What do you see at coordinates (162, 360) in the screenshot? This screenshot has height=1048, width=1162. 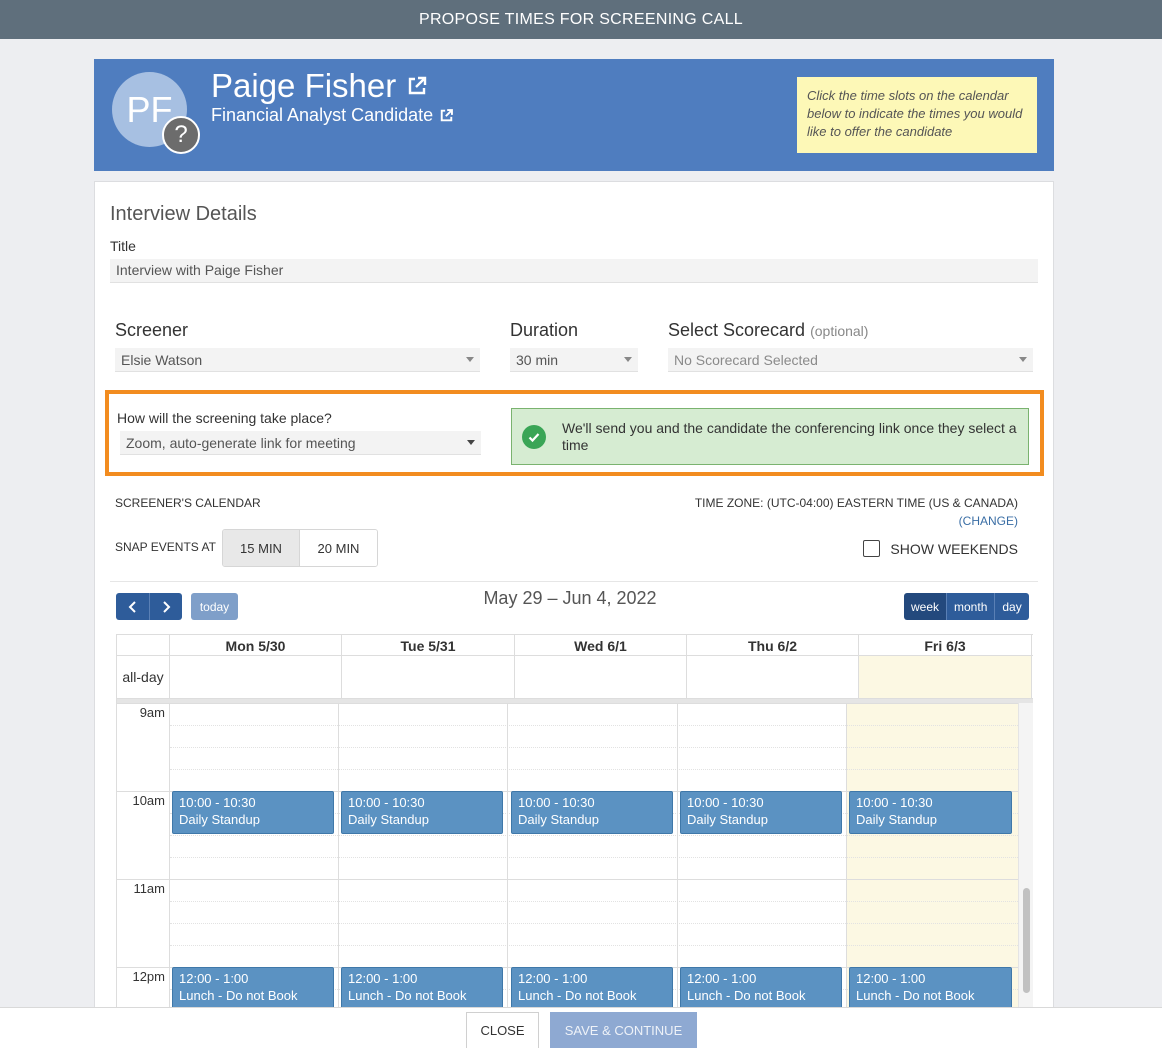 I see `screener-value: Elsie Watson` at bounding box center [162, 360].